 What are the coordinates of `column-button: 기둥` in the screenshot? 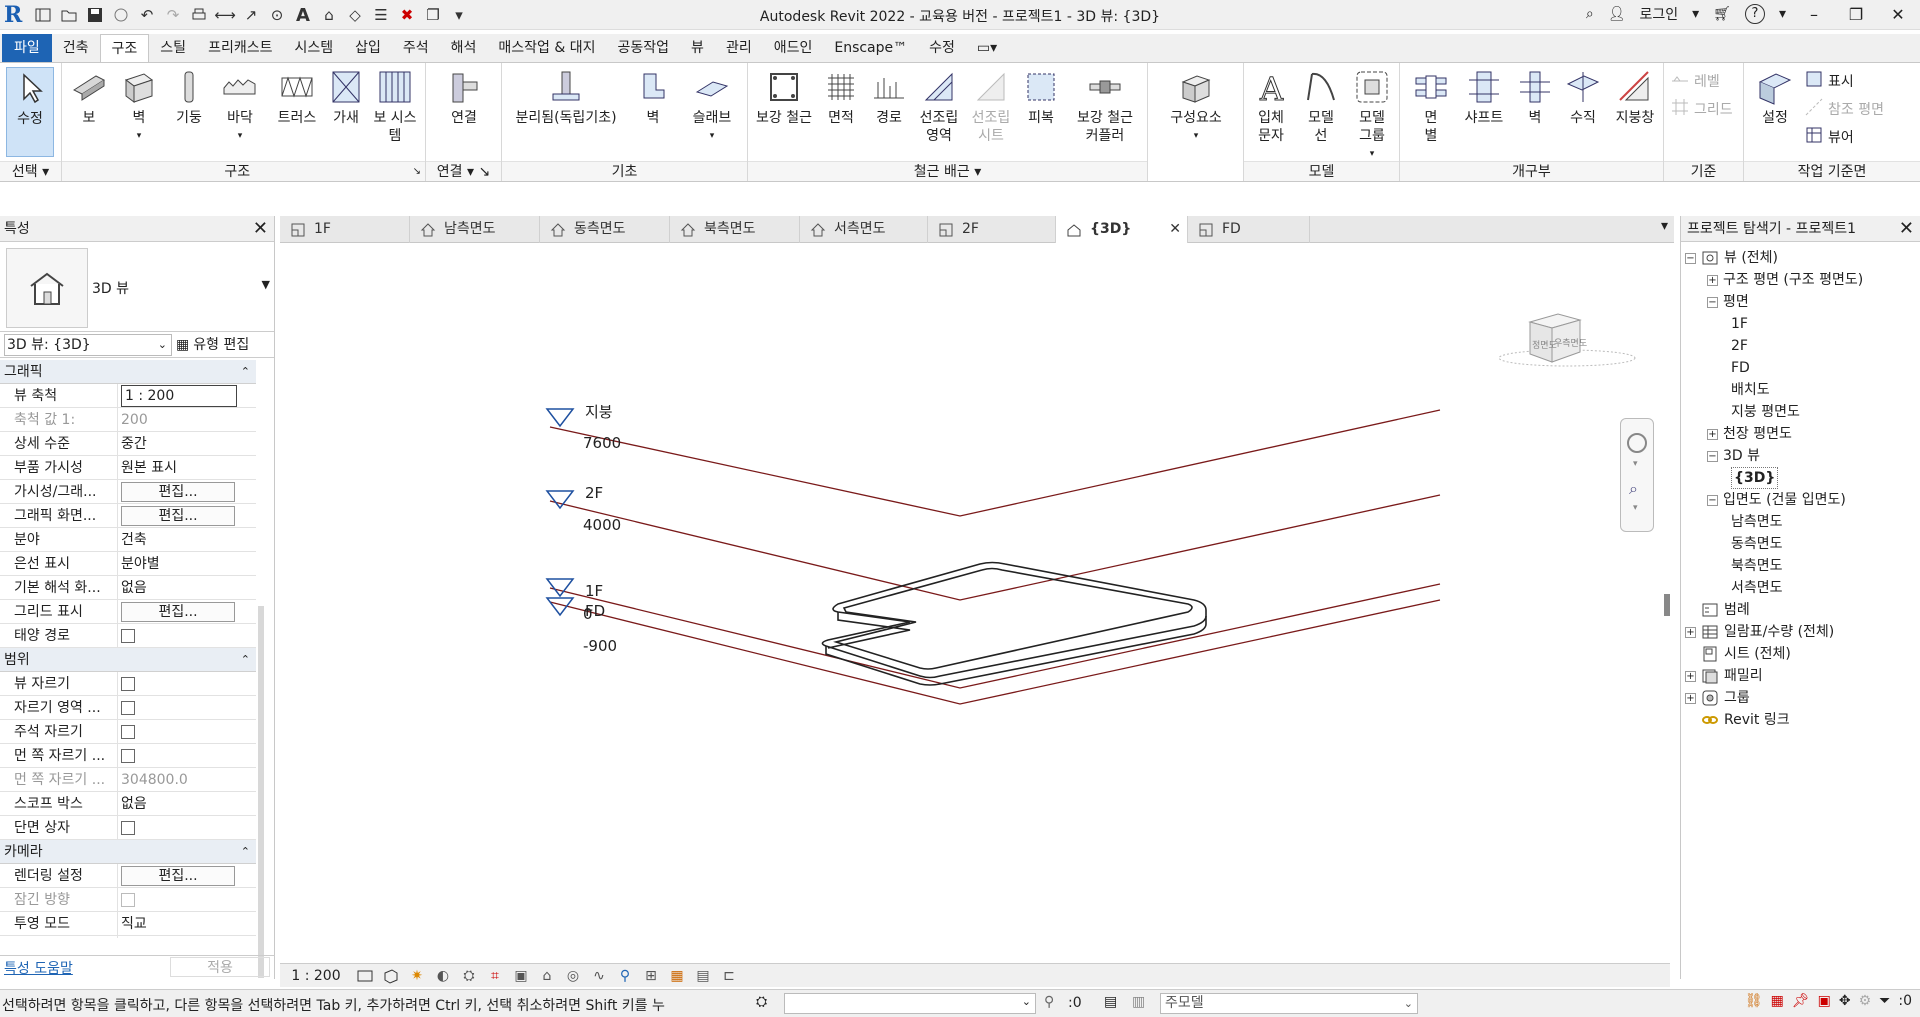 It's located at (189, 97).